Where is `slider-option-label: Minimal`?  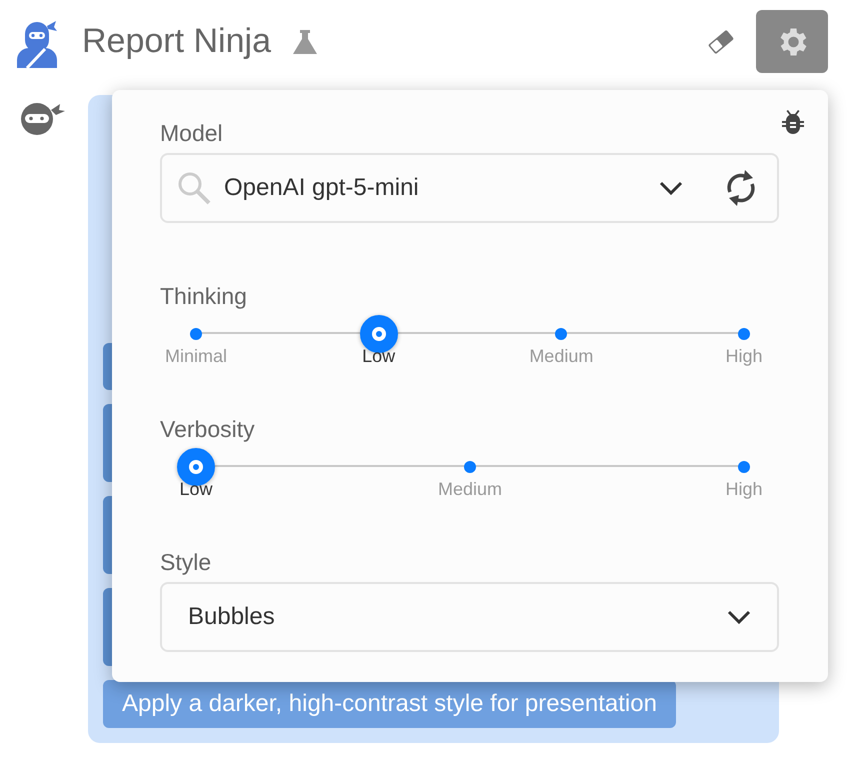
slider-option-label: Minimal is located at coordinates (196, 356).